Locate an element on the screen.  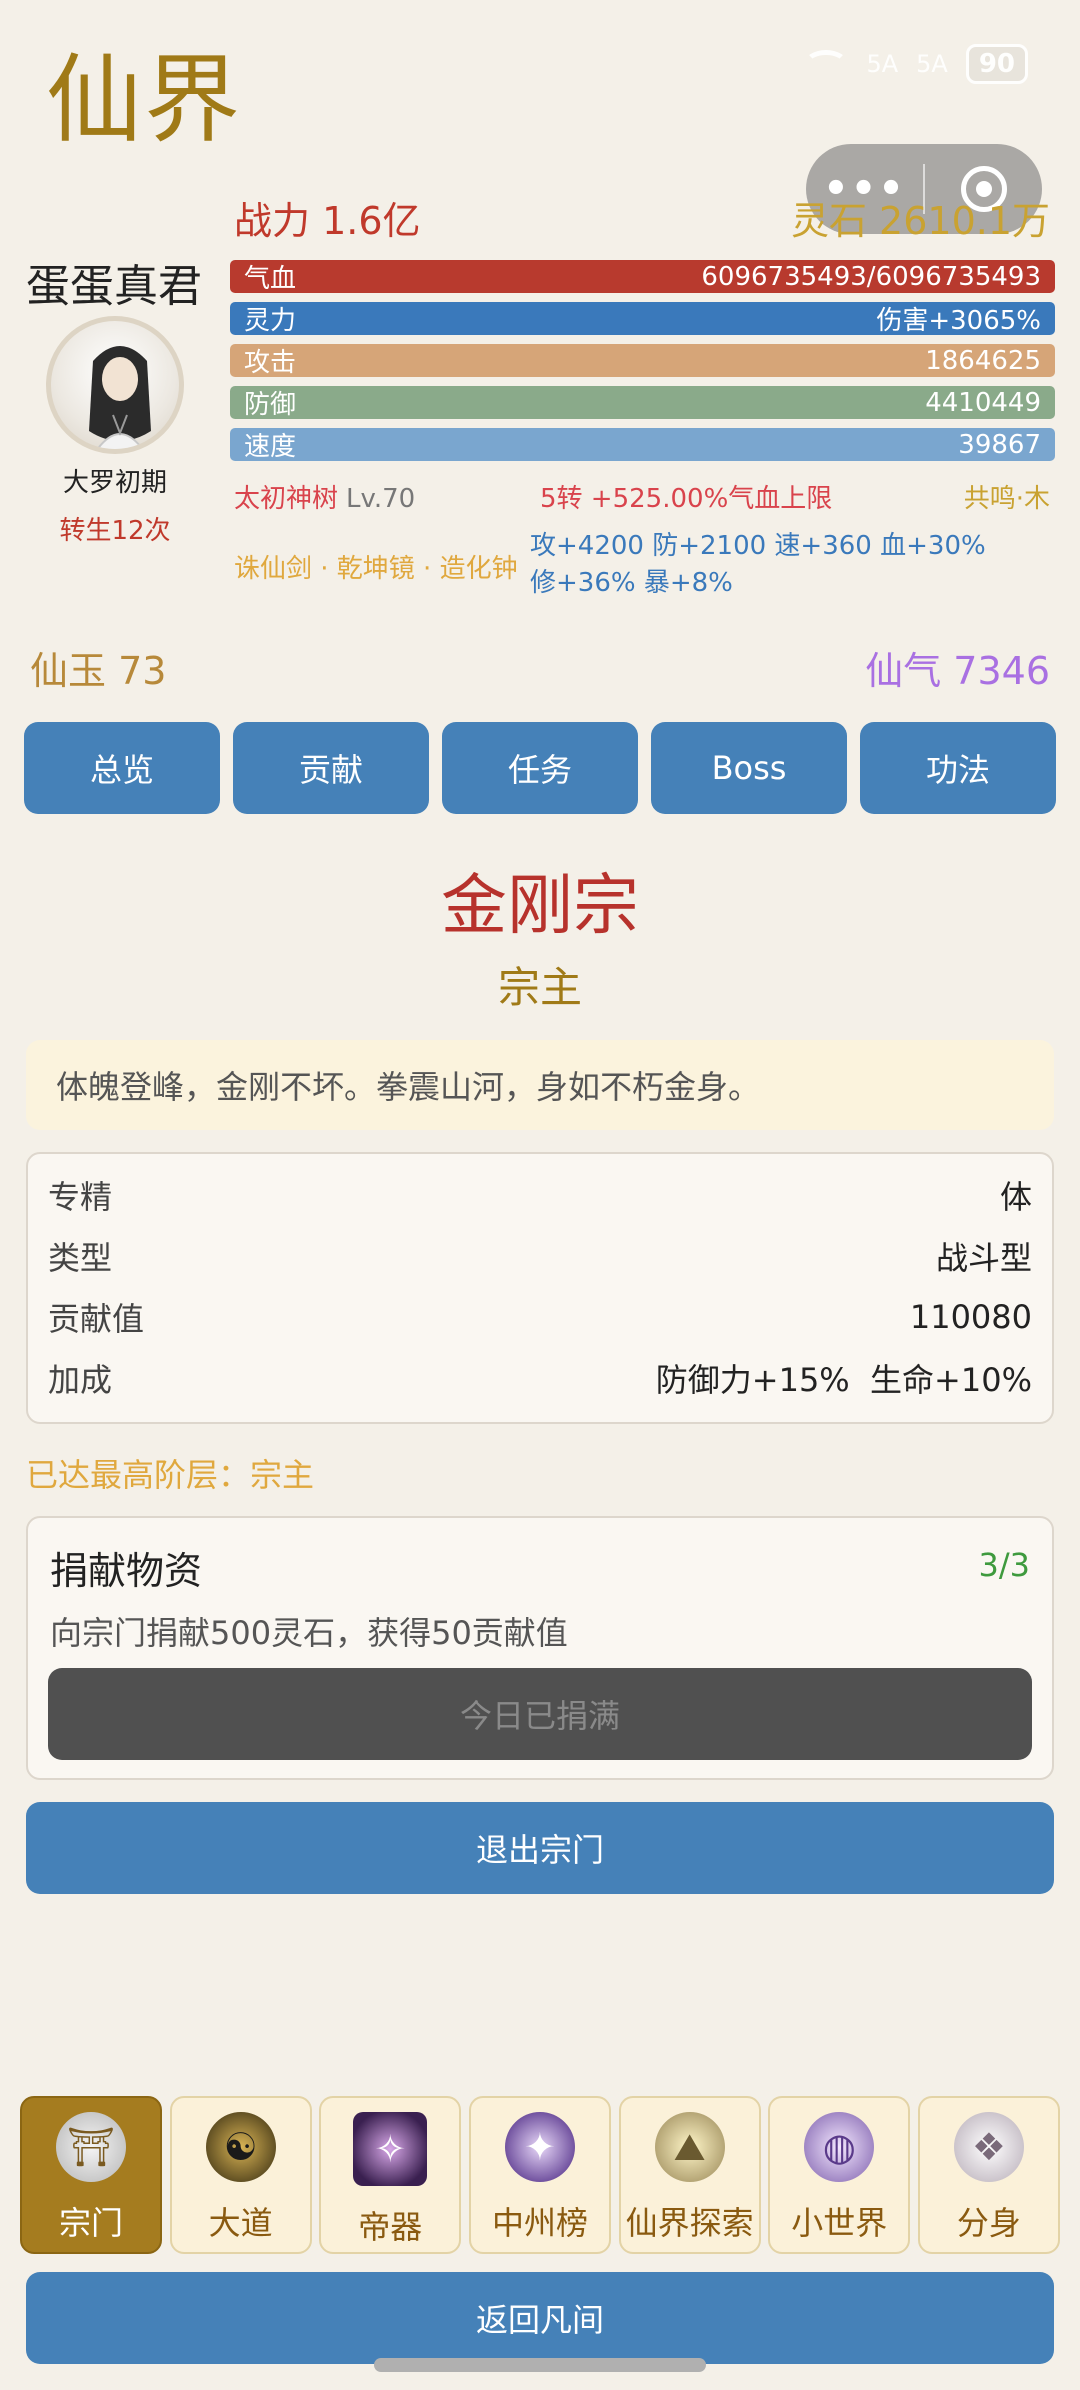
nav-label: 小世界 is located at coordinates (839, 2223).